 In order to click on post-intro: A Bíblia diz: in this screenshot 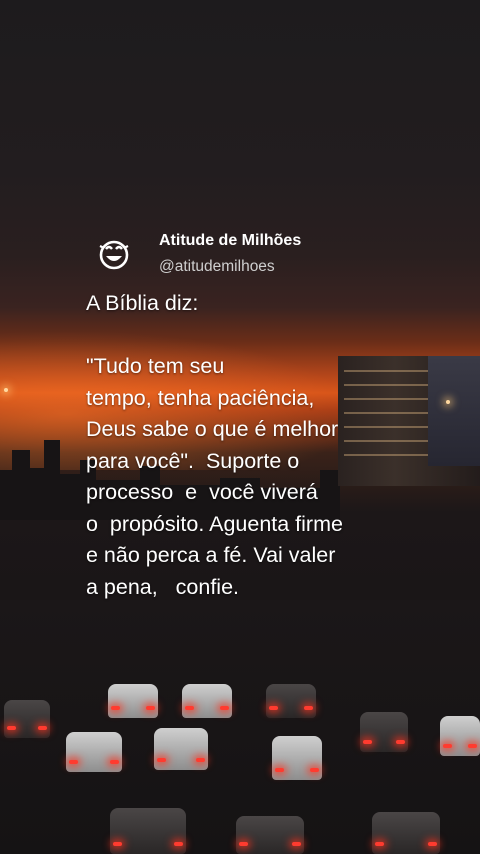, I will do `click(142, 303)`.